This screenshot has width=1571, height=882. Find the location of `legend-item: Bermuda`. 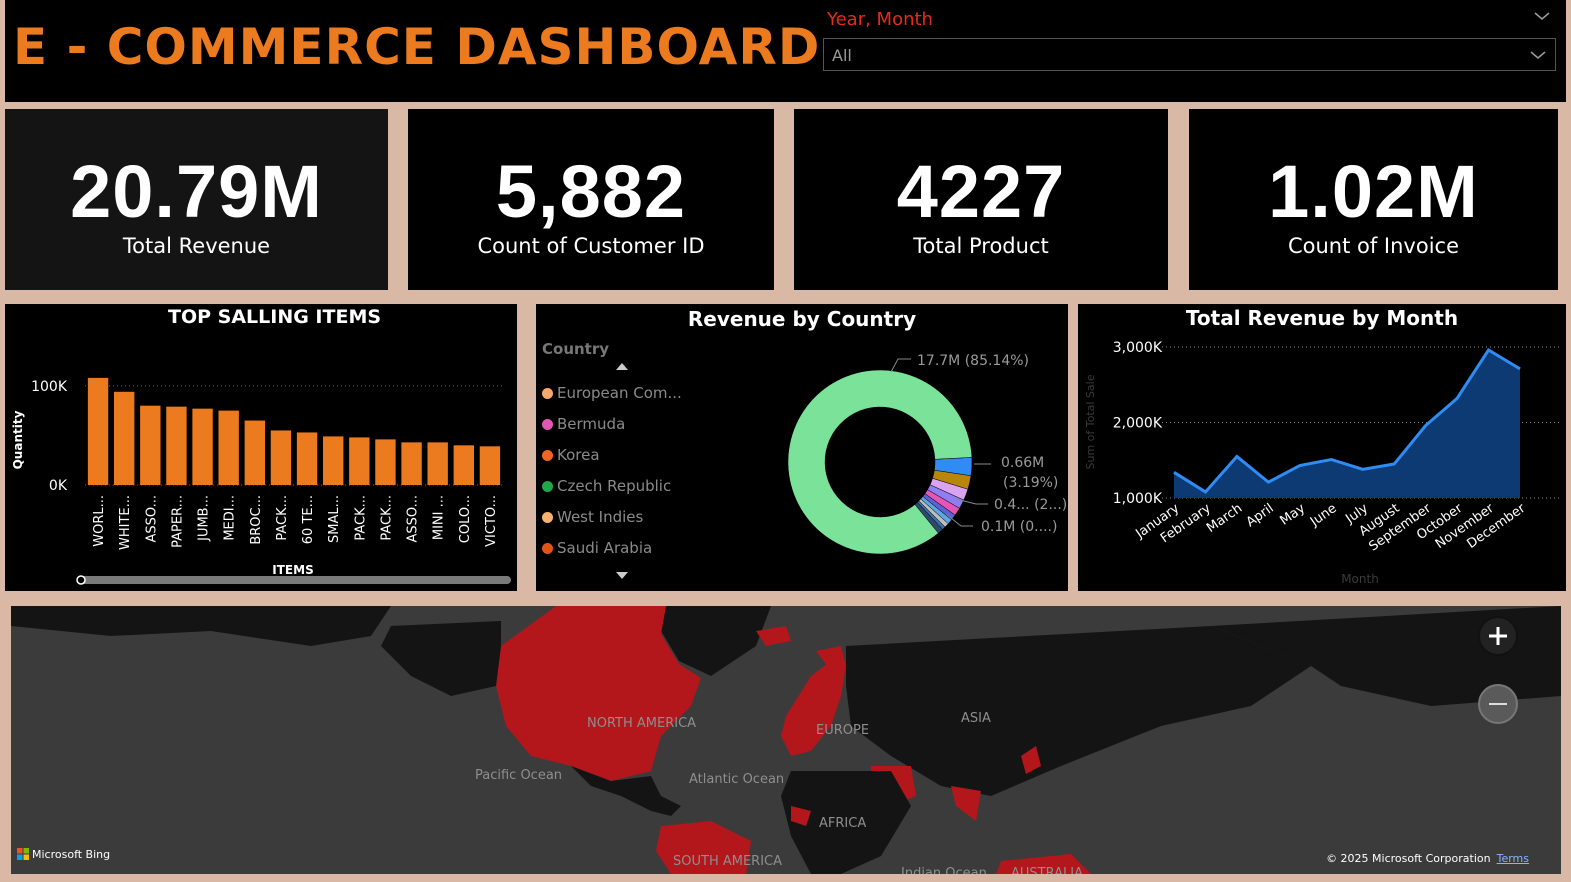

legend-item: Bermuda is located at coordinates (583, 424).